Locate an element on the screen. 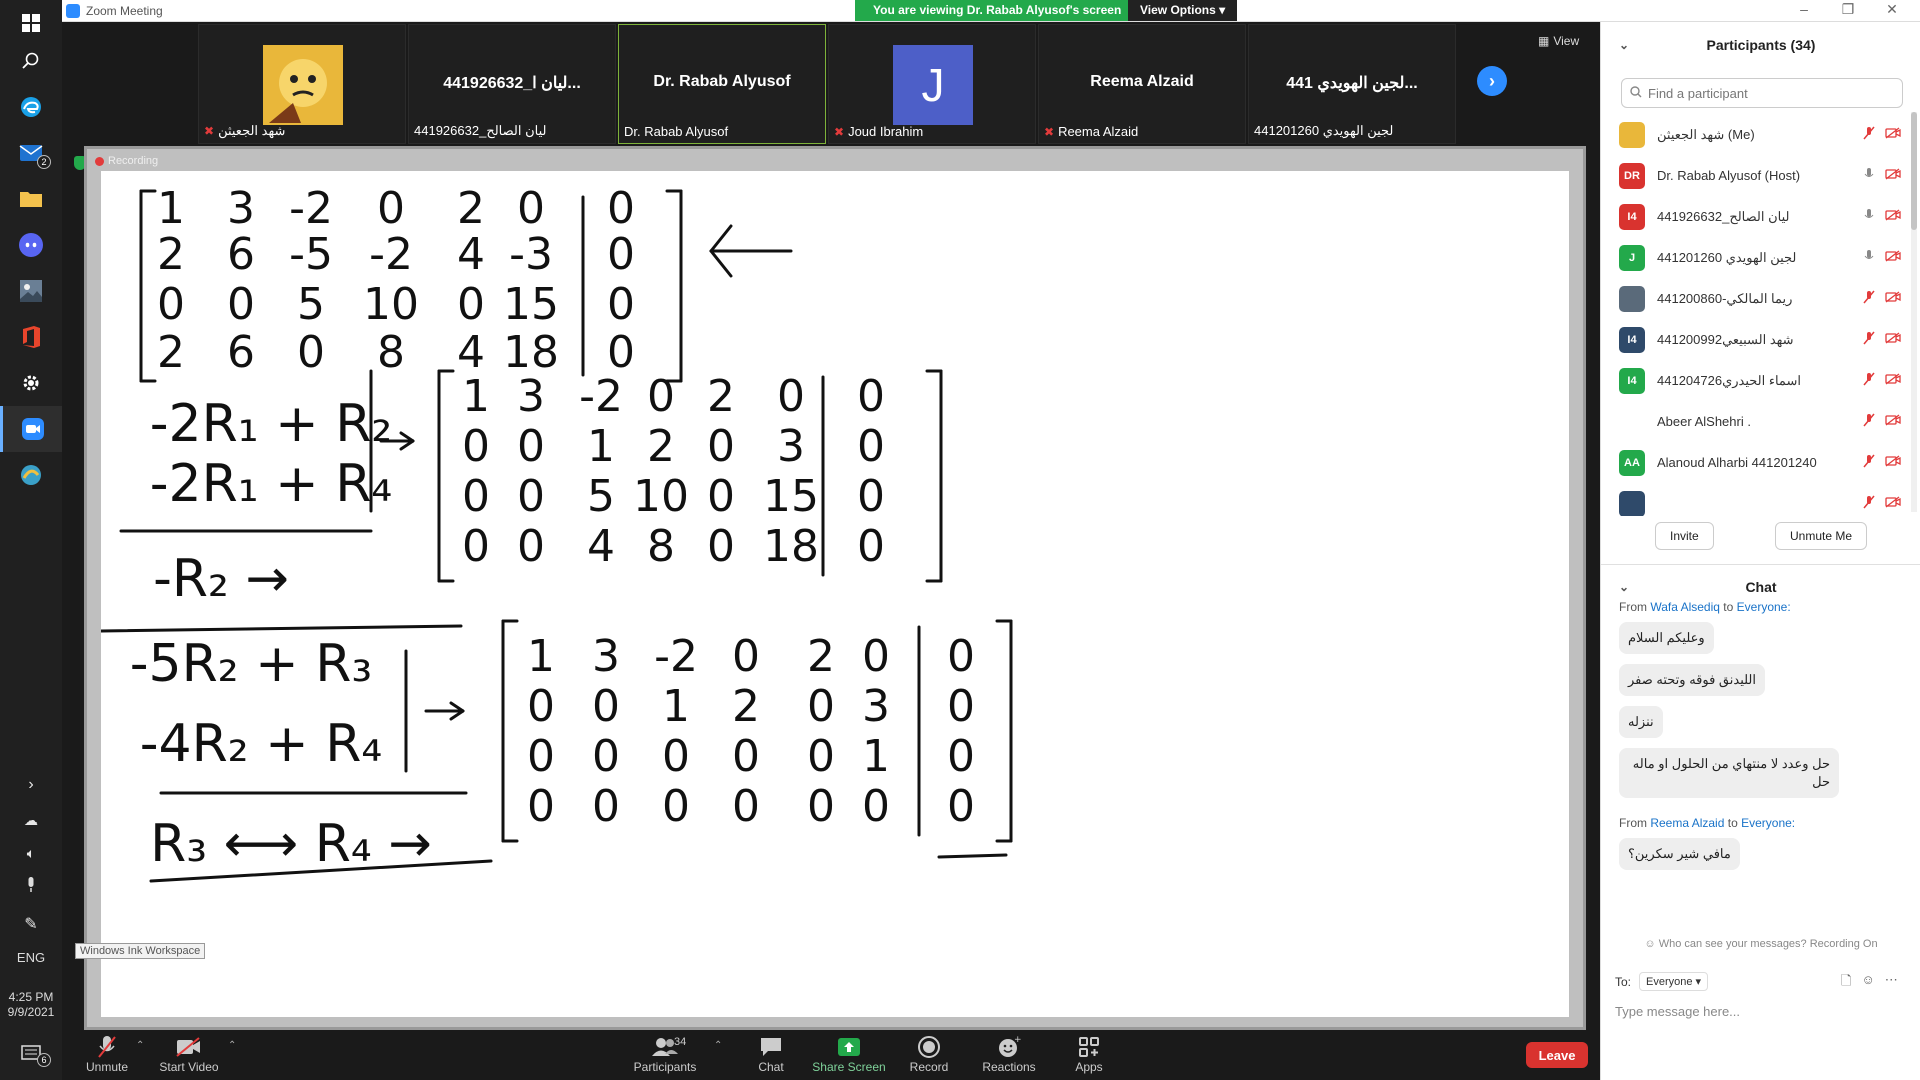 This screenshot has height=1080, width=1920. participant-row: DR Dr. Rabab Alyusof (Host) is located at coordinates (1756, 175).